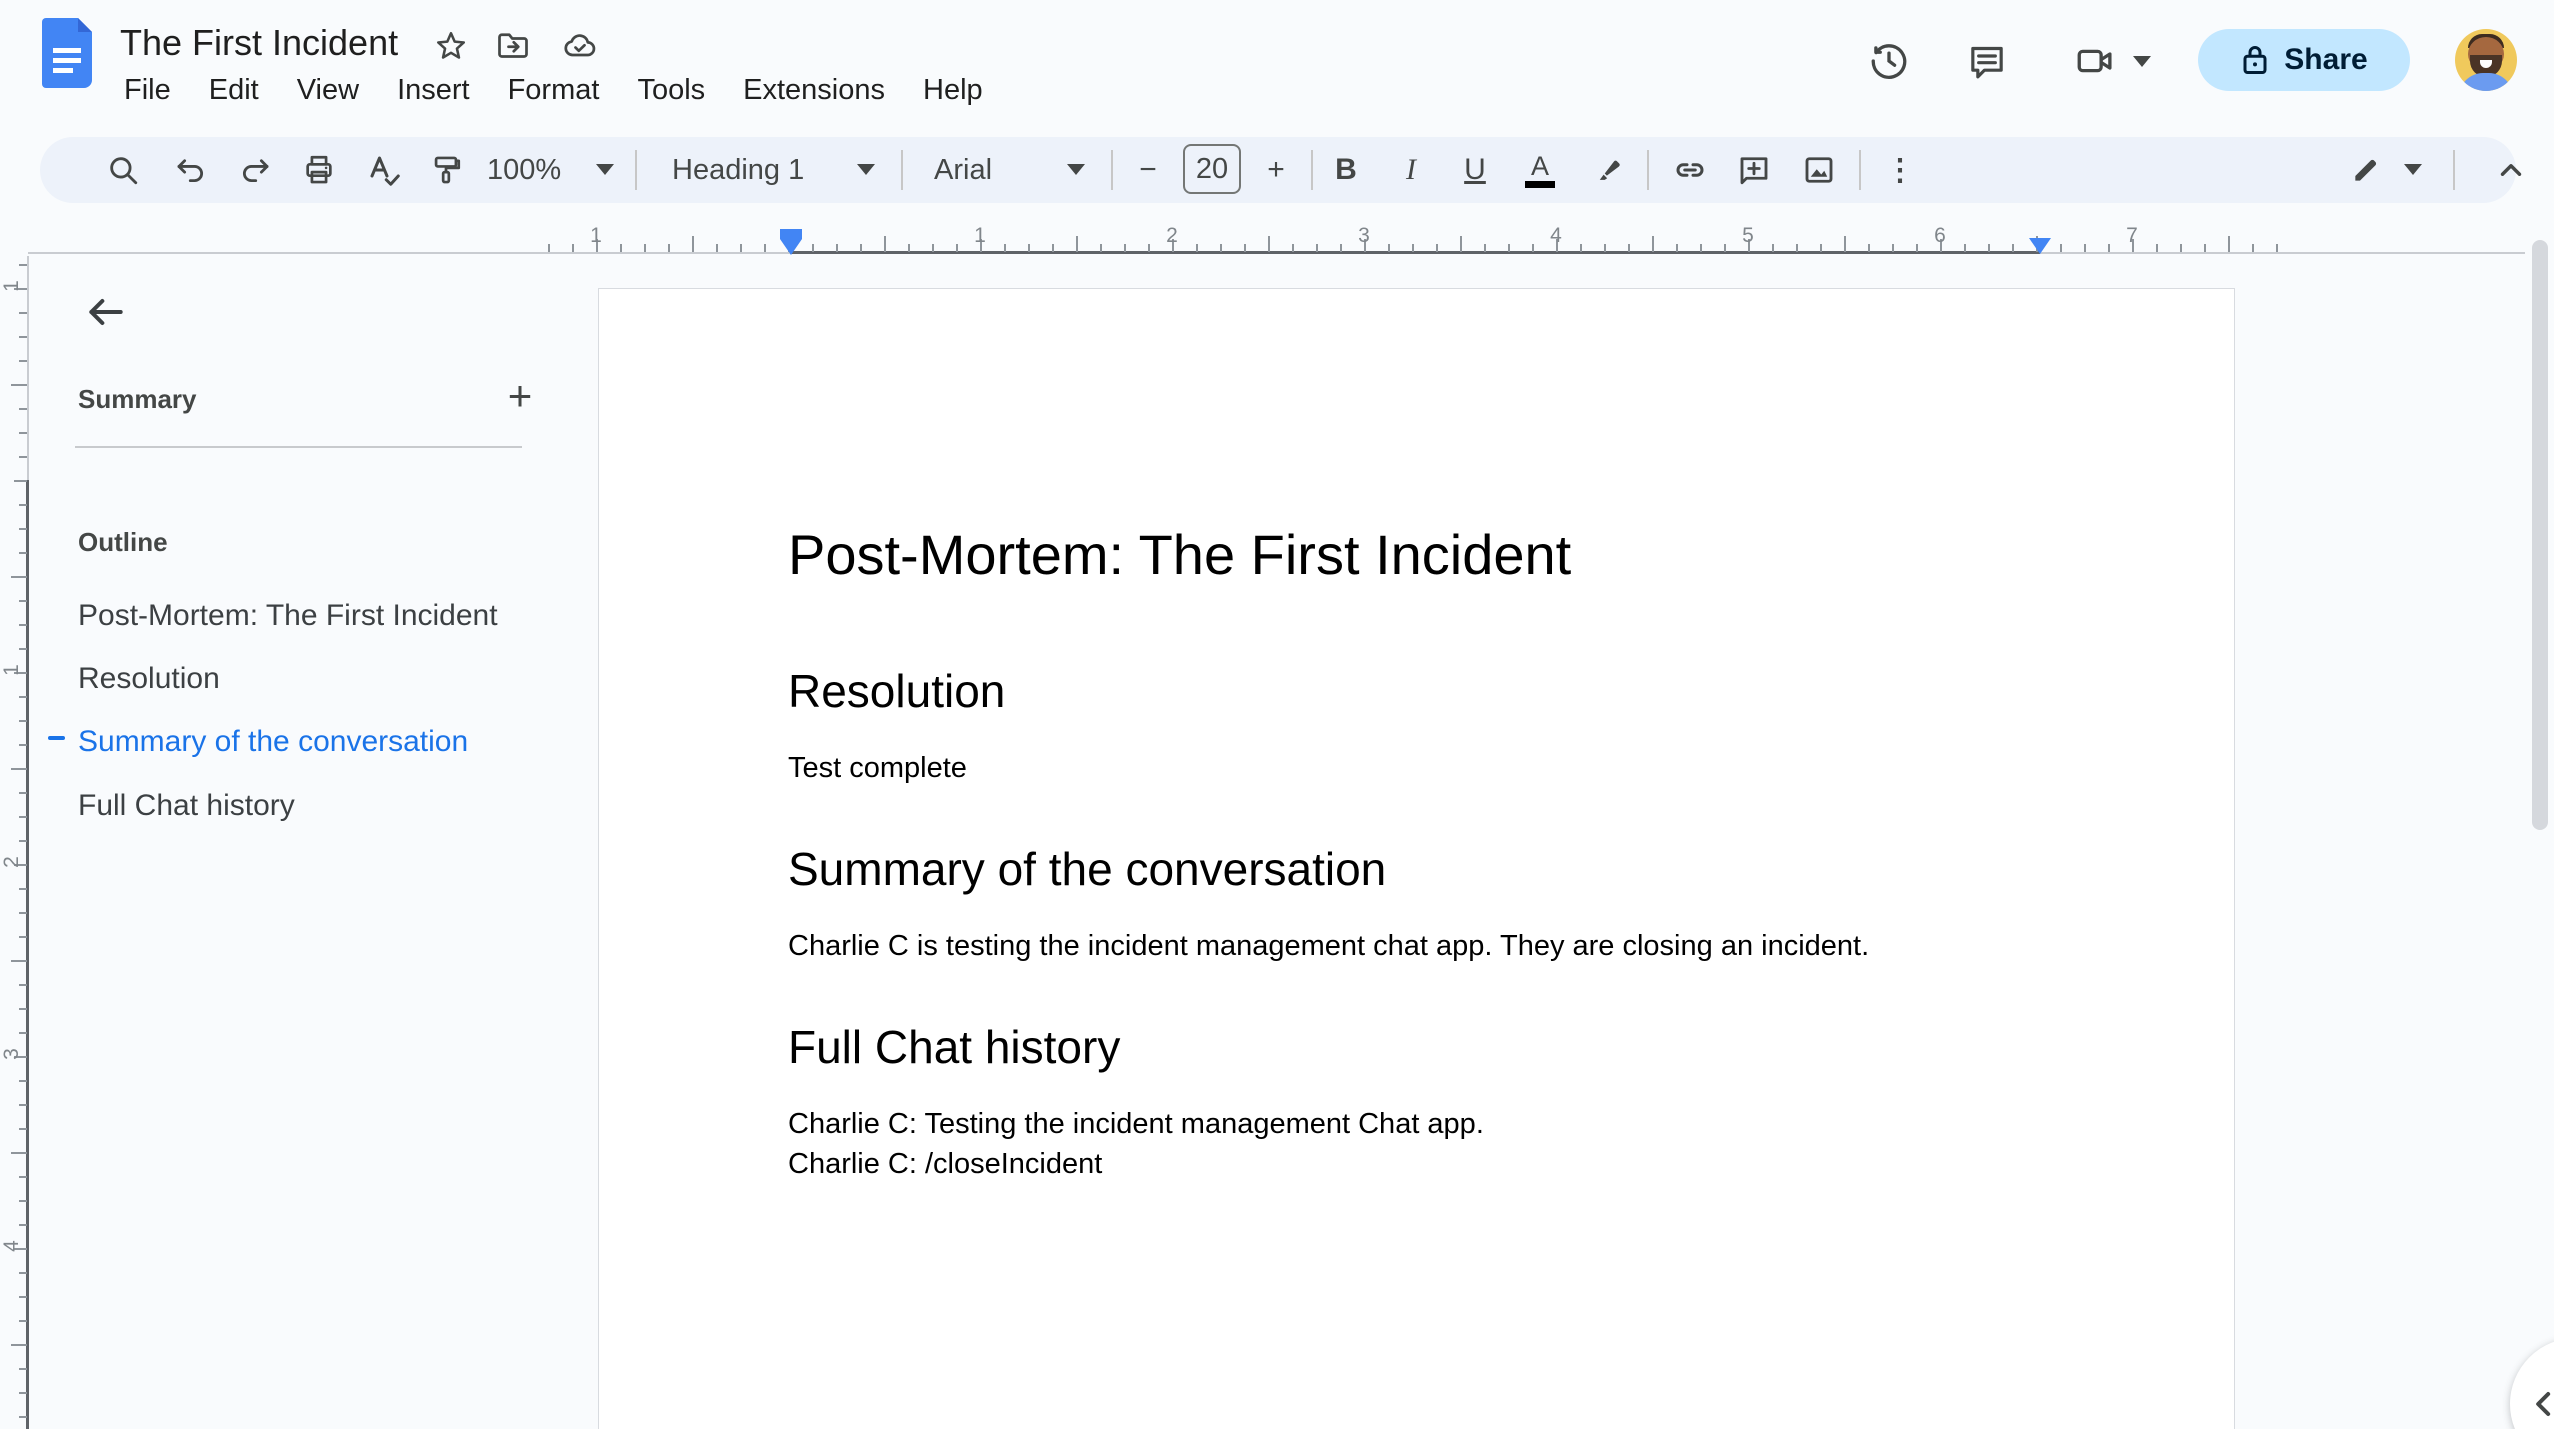 Image resolution: width=2554 pixels, height=1429 pixels. What do you see at coordinates (1415, 252) in the screenshot?
I see `ruler-active-line` at bounding box center [1415, 252].